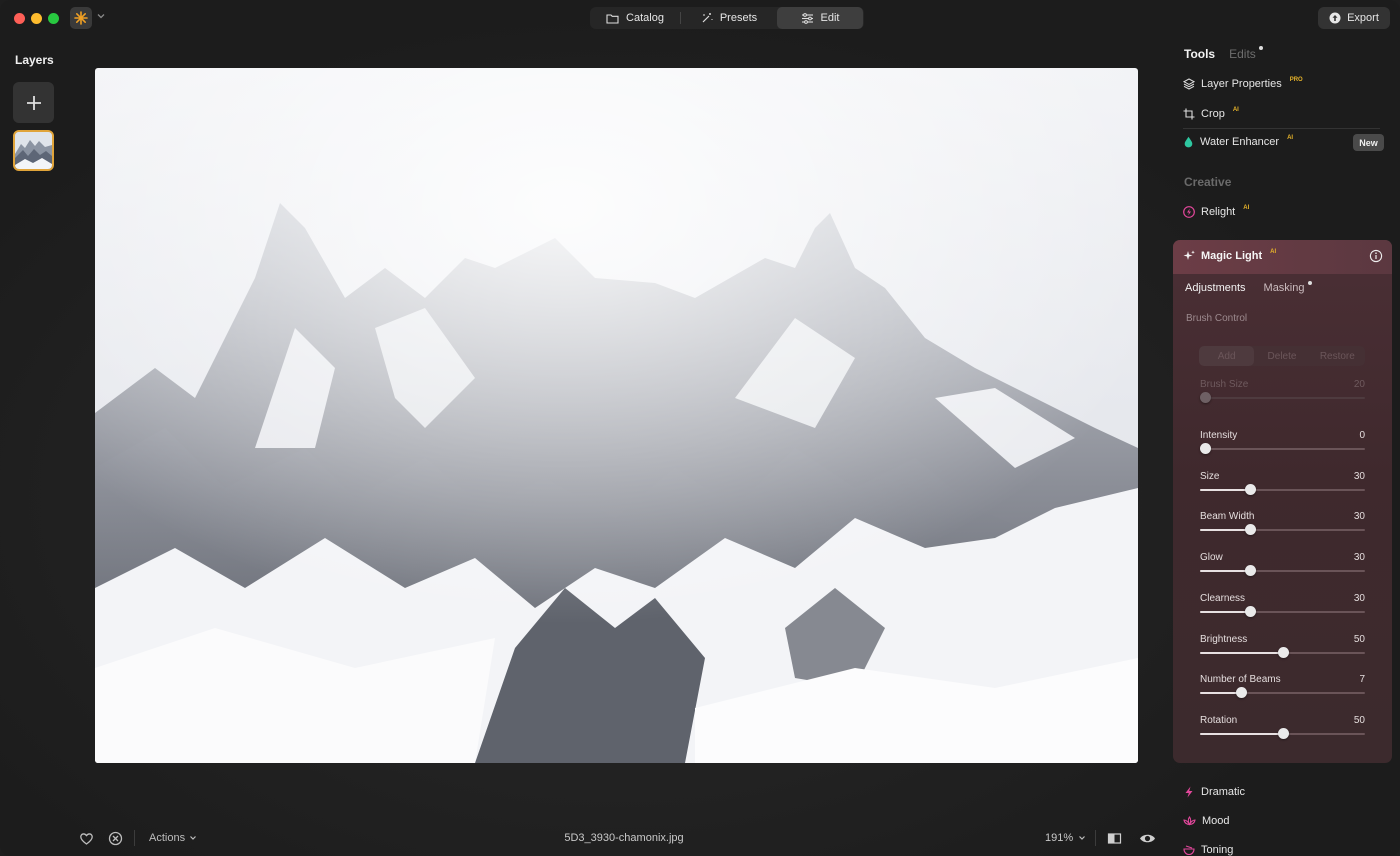 Image resolution: width=1400 pixels, height=856 pixels. What do you see at coordinates (1282, 608) in the screenshot?
I see `slider-clearness: Clearness 30` at bounding box center [1282, 608].